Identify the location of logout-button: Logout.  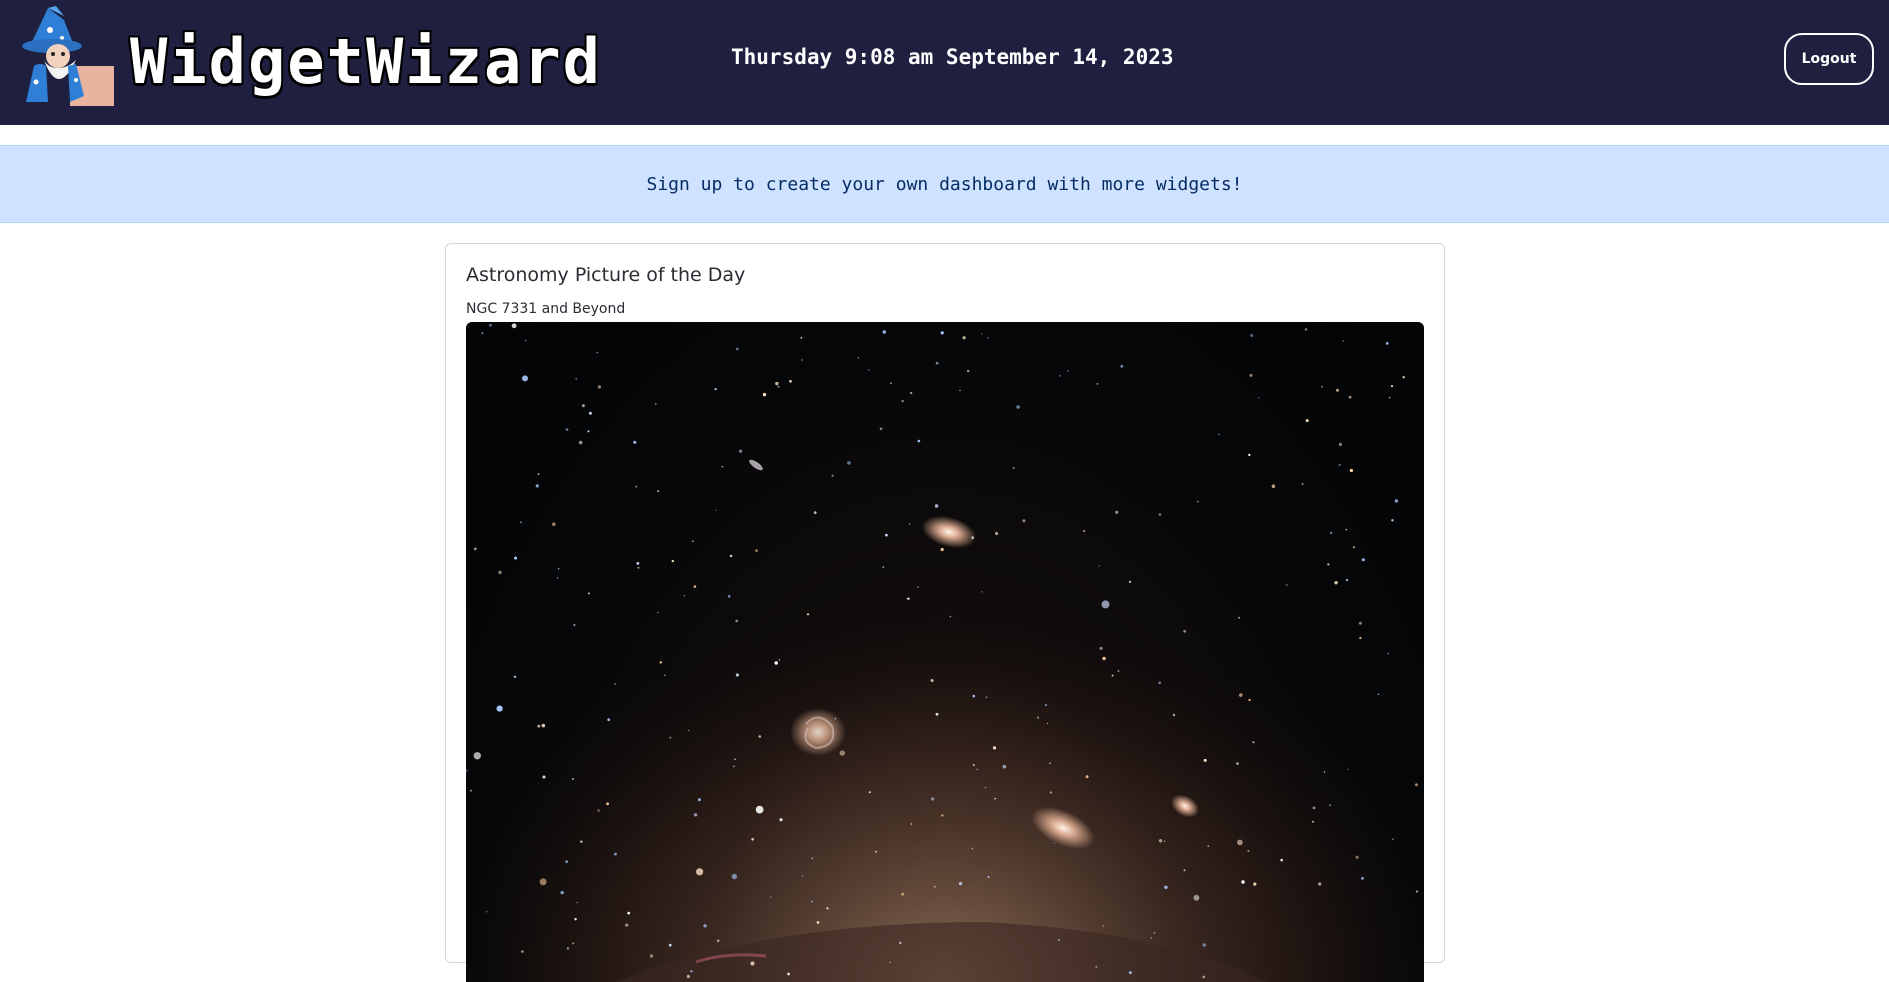
(1829, 59).